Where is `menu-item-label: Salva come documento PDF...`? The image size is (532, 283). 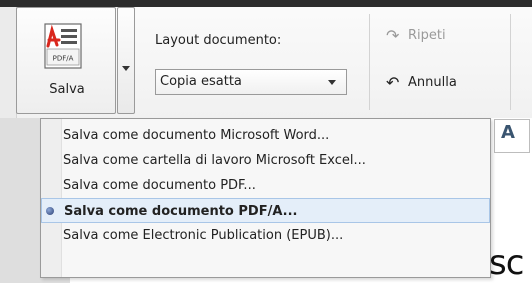 menu-item-label: Salva come documento PDF... is located at coordinates (159, 185).